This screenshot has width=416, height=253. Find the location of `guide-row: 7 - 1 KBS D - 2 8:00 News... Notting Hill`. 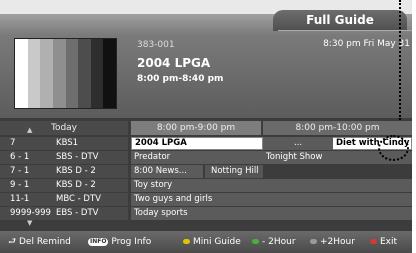

guide-row: 7 - 1 KBS D - 2 8:00 News... Notting Hill is located at coordinates (206, 171).